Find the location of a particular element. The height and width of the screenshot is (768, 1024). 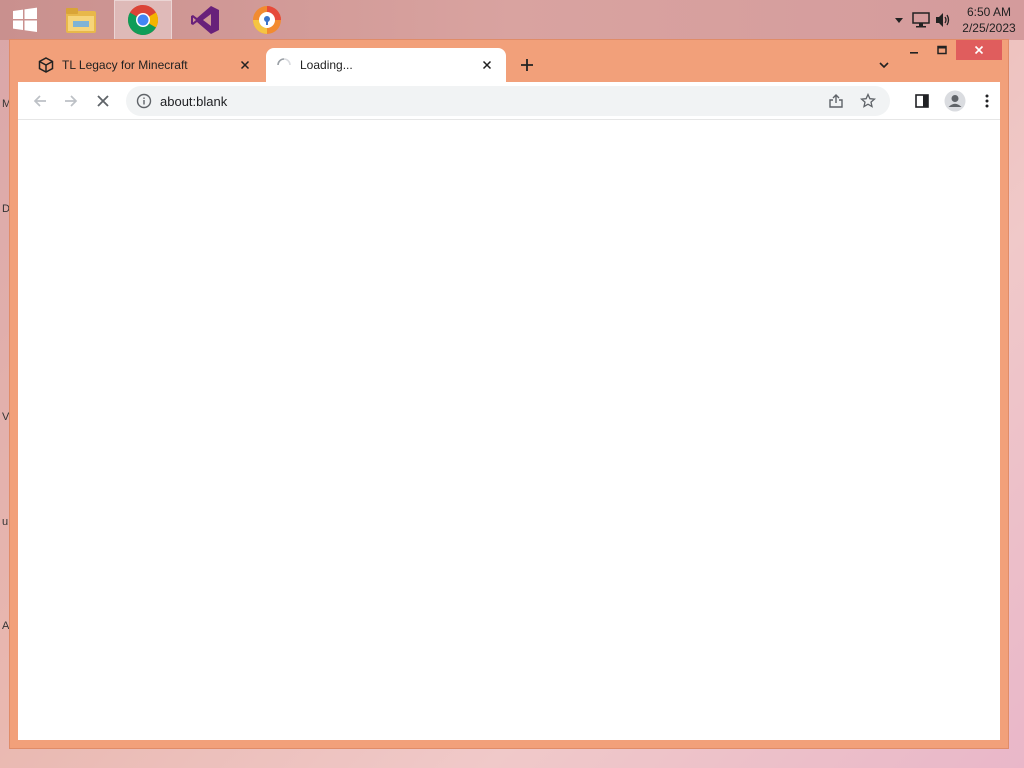

arrow-right-icon is located at coordinates (71, 101).